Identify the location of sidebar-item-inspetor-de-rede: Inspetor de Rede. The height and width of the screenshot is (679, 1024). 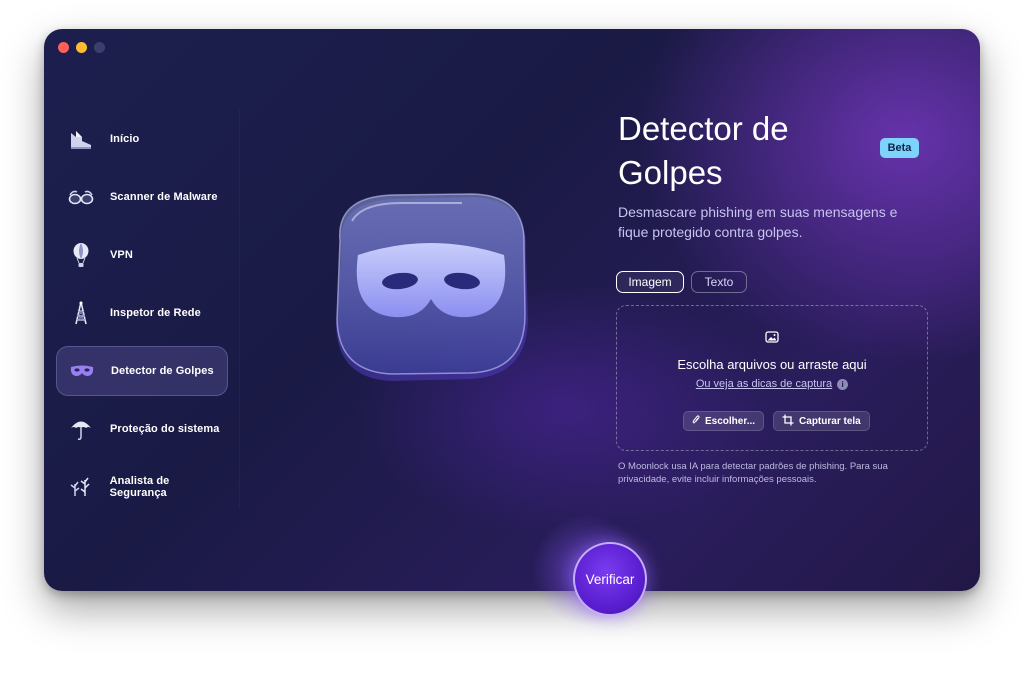
(142, 313).